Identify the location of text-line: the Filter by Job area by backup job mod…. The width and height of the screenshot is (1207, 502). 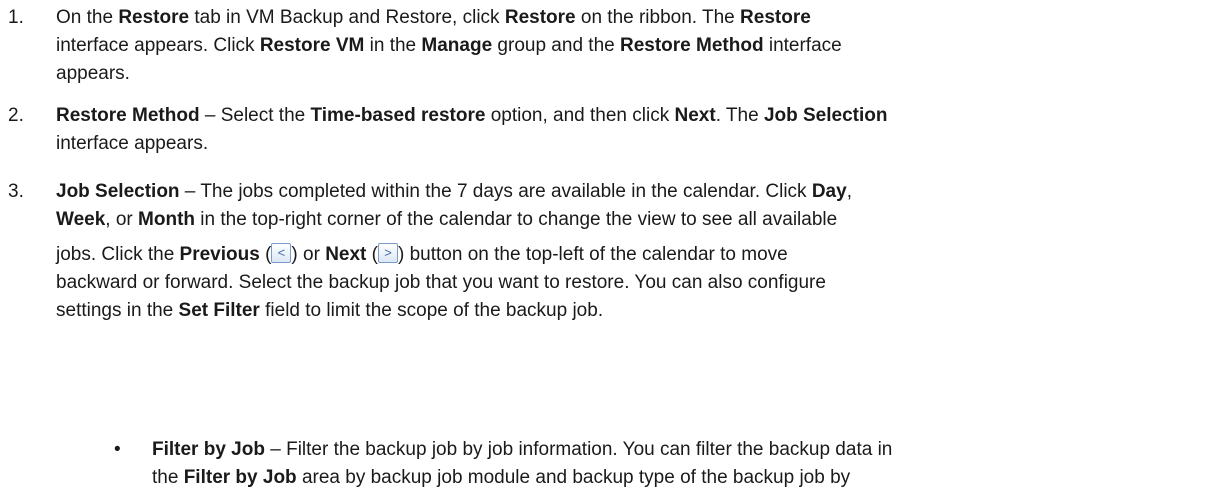
(672, 478).